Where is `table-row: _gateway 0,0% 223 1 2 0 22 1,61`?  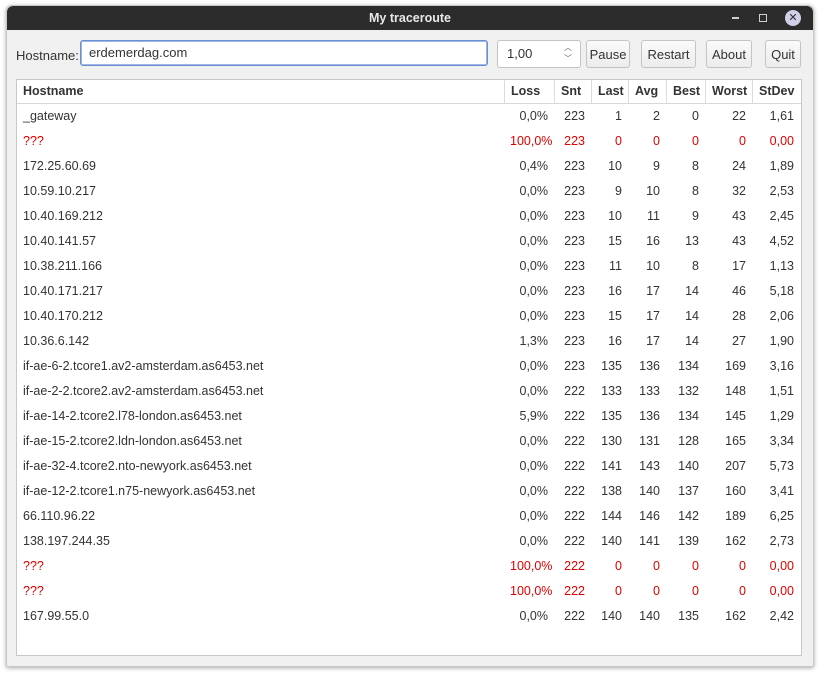 table-row: _gateway 0,0% 223 1 2 0 22 1,61 is located at coordinates (409, 116).